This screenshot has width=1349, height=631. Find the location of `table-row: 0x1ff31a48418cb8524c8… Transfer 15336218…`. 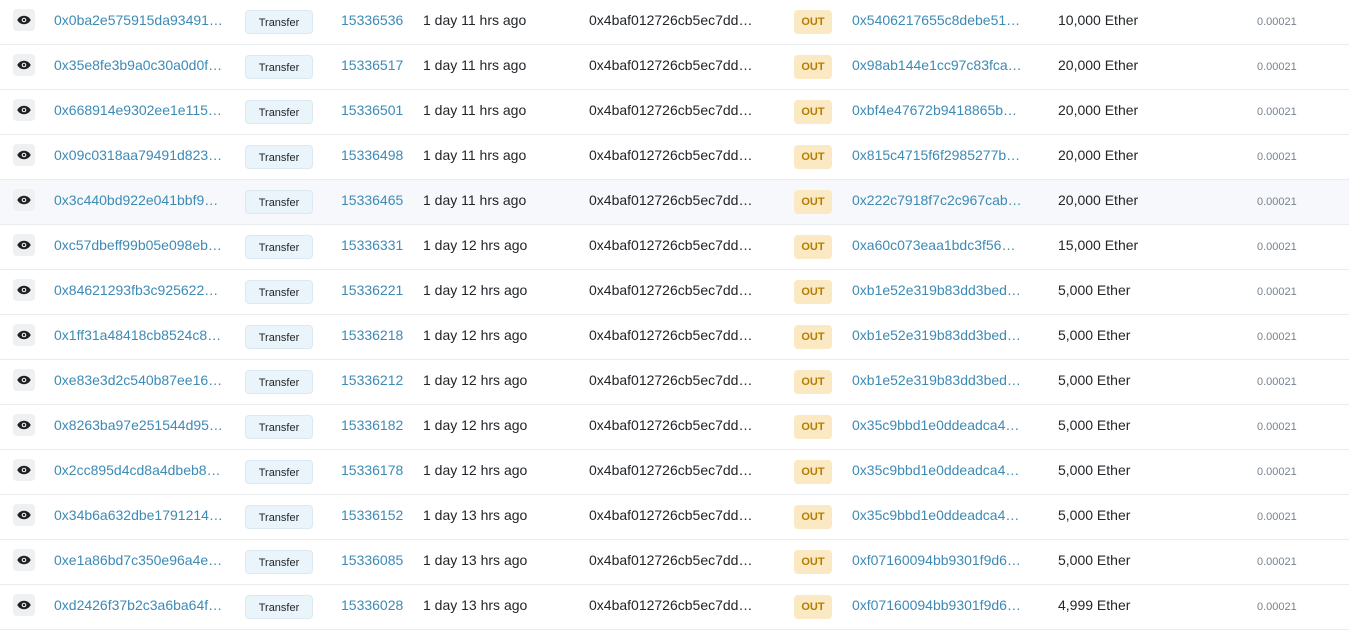

table-row: 0x1ff31a48418cb8524c8… Transfer 15336218… is located at coordinates (674, 337).